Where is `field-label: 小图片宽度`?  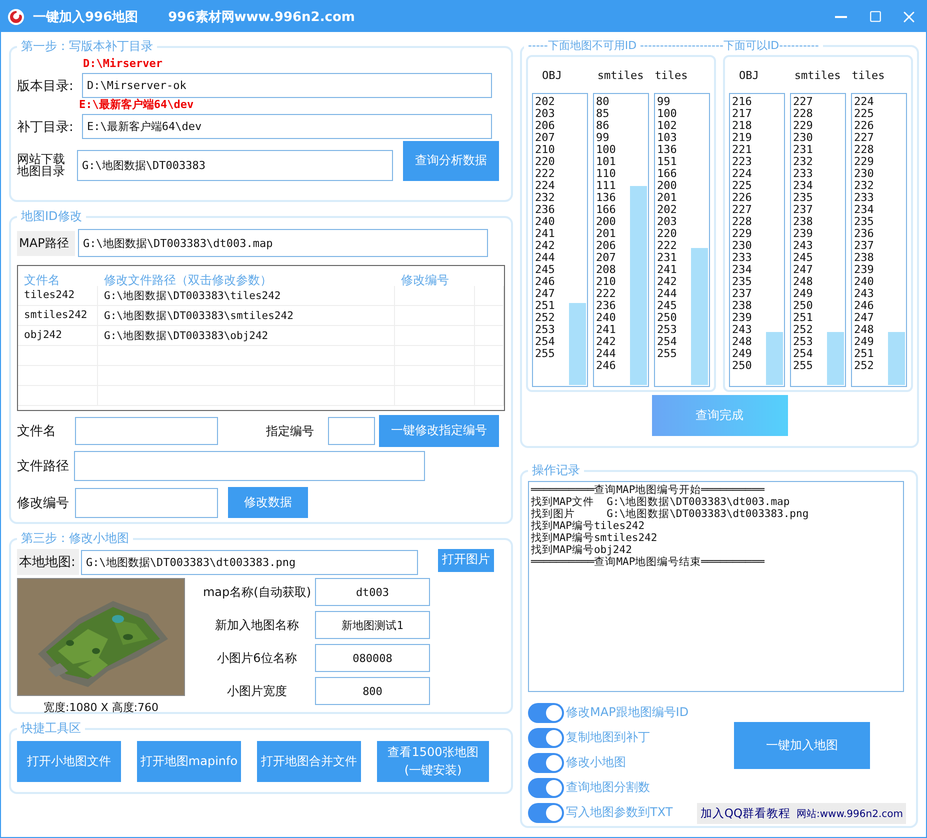 field-label: 小图片宽度 is located at coordinates (257, 691).